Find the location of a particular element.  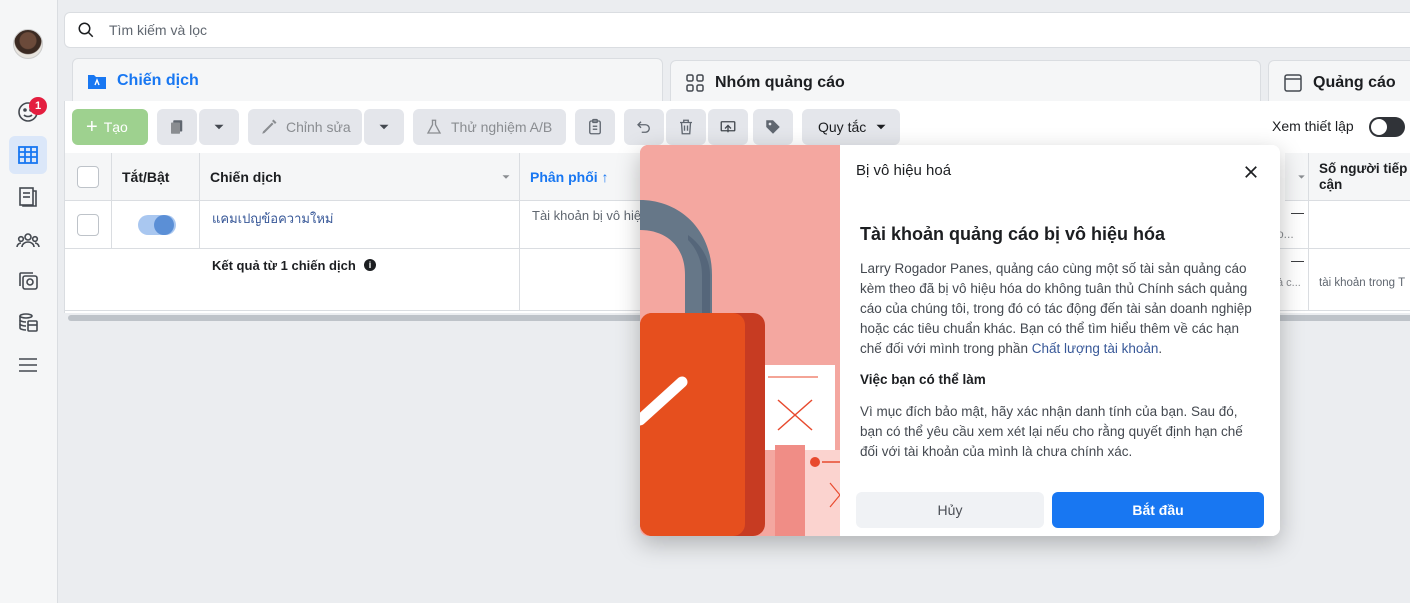

create-label: Tạo is located at coordinates (115, 127).